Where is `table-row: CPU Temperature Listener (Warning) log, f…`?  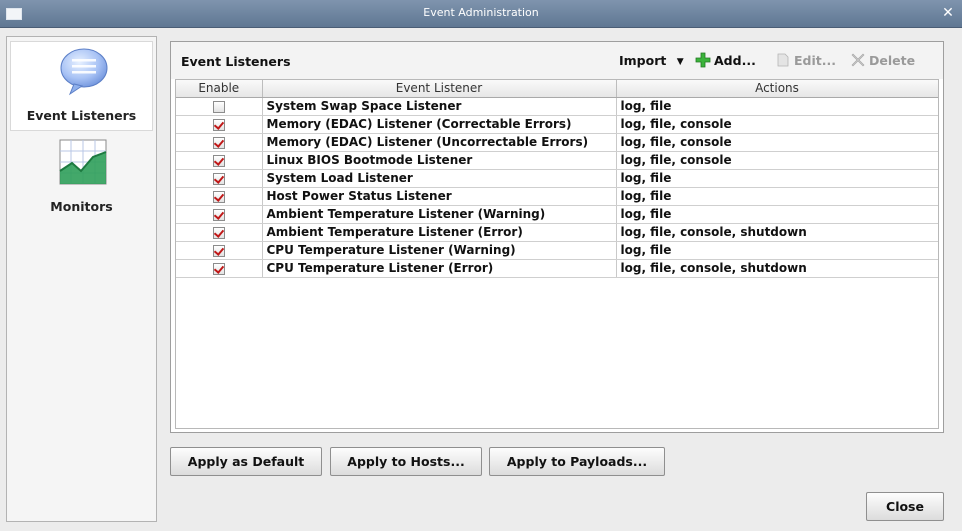
table-row: CPU Temperature Listener (Warning) log, f… is located at coordinates (557, 250).